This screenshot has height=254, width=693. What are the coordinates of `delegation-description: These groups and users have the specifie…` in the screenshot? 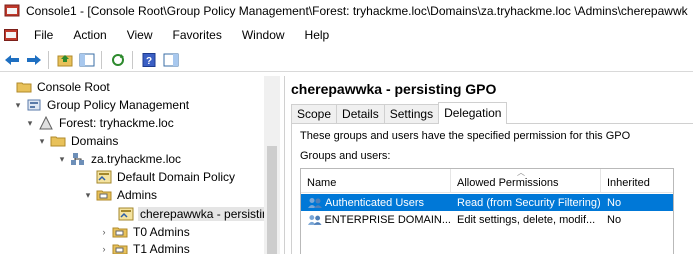 It's located at (465, 136).